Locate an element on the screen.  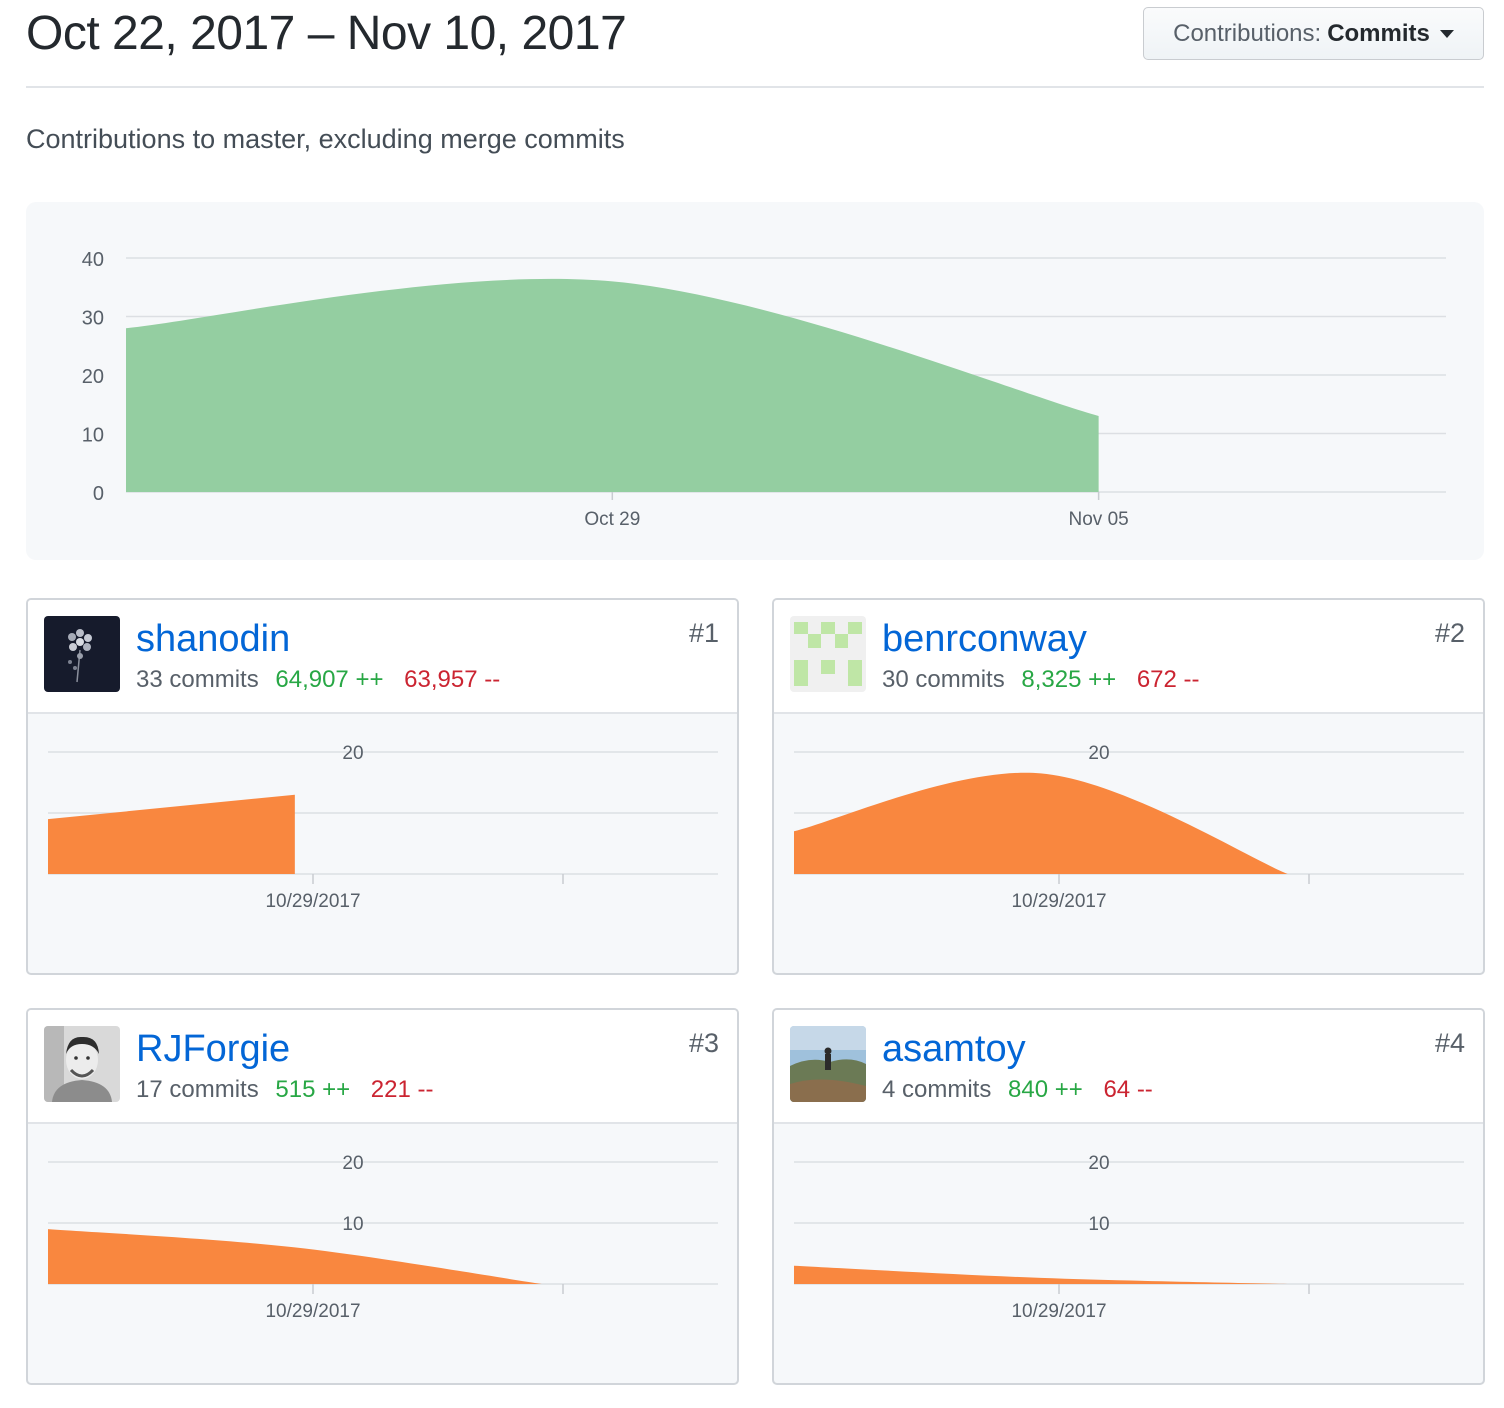
landscape-photo-avatar is located at coordinates (828, 1064).